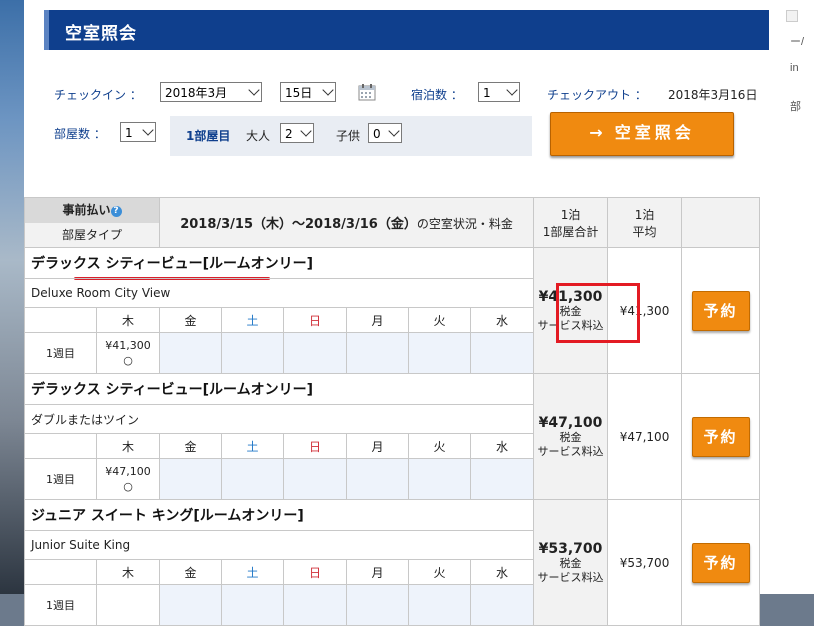  What do you see at coordinates (644, 231) in the screenshot?
I see `avg-header-line2: 平均` at bounding box center [644, 231].